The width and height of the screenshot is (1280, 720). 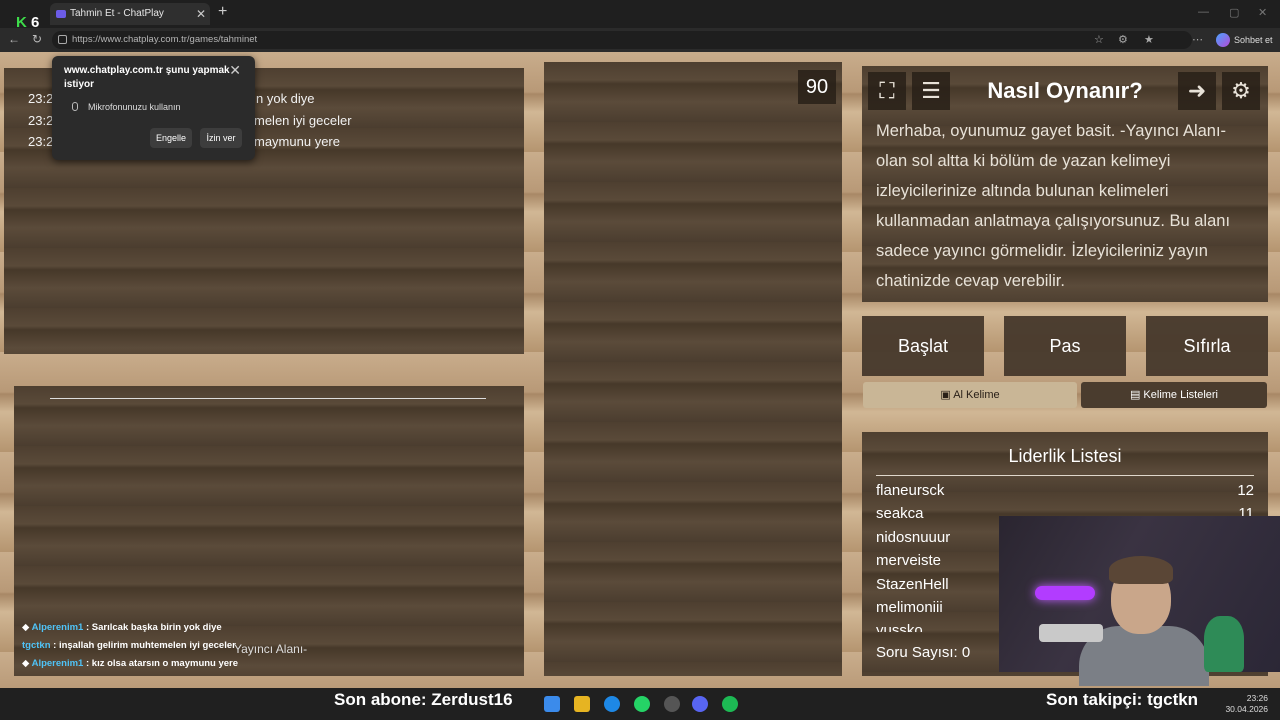 I want to click on minimize-icon: —, so click(x=1203, y=12).